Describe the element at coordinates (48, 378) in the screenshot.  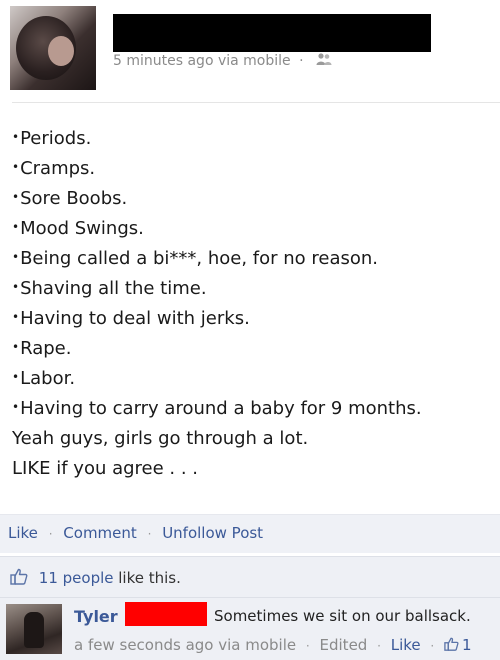
I see `list-item-text: Labor.` at that location.